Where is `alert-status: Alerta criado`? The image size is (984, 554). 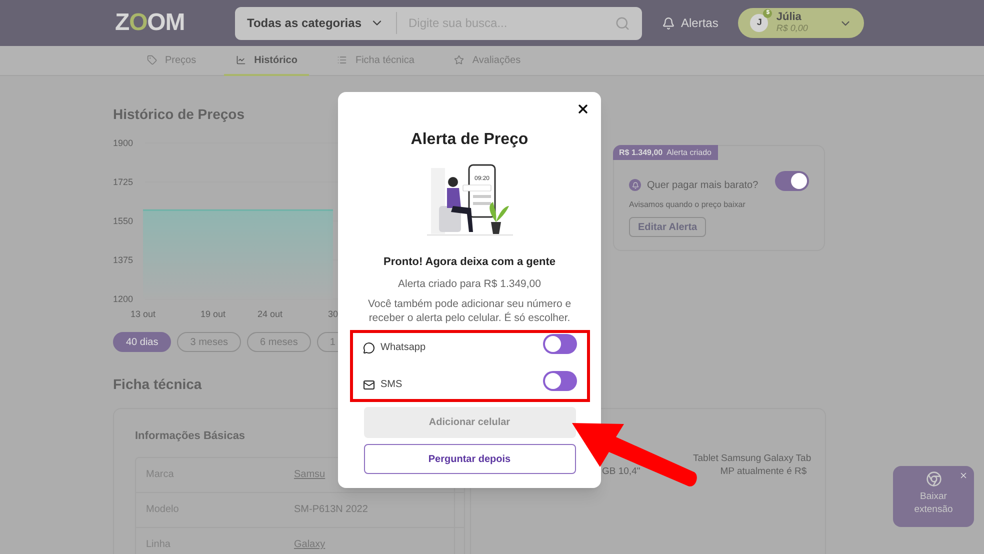 alert-status: Alerta criado is located at coordinates (689, 152).